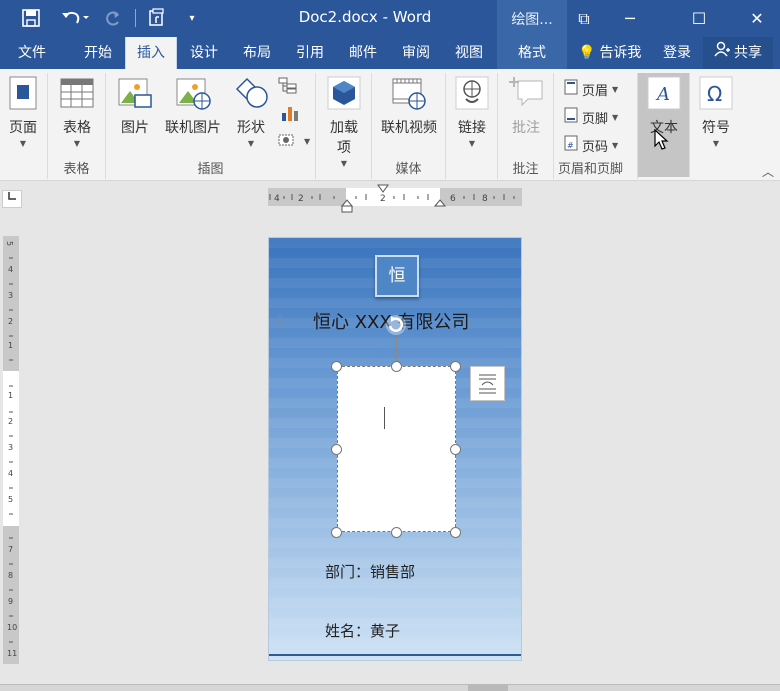 Image resolution: width=780 pixels, height=691 pixels. I want to click on minimize-button: ─, so click(630, 18).